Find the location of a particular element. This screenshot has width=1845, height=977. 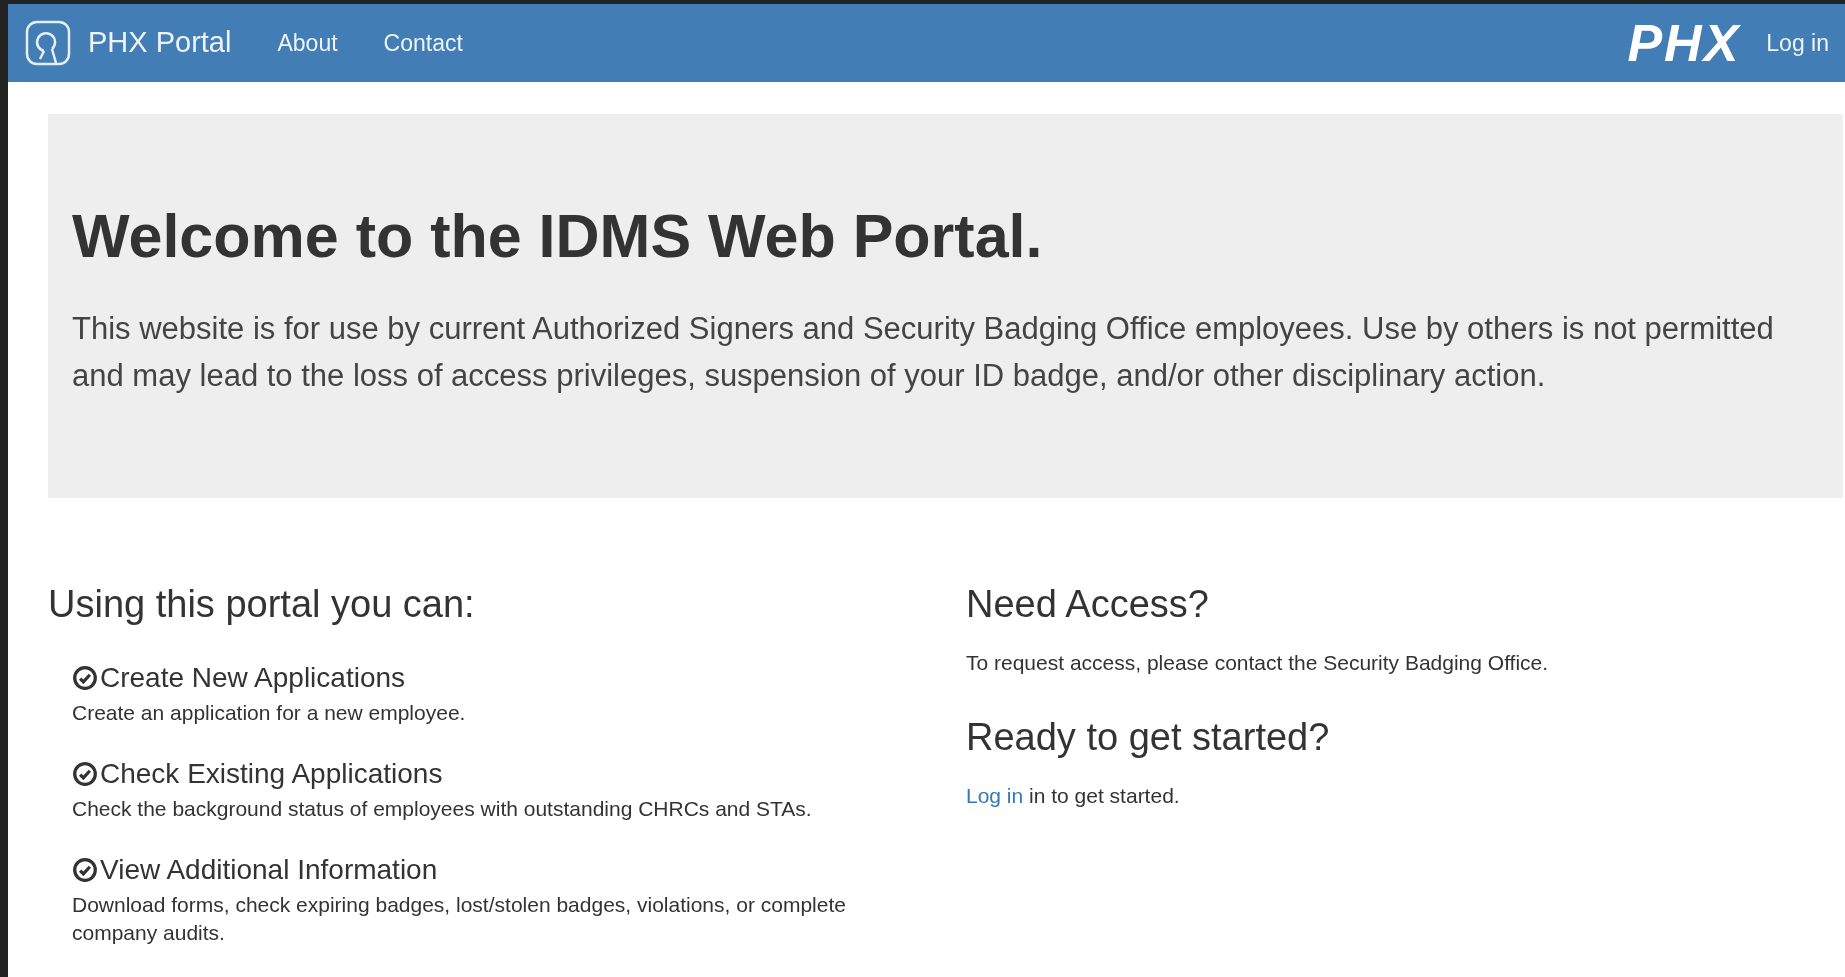

feature-title: View Additional Information is located at coordinates (269, 870).